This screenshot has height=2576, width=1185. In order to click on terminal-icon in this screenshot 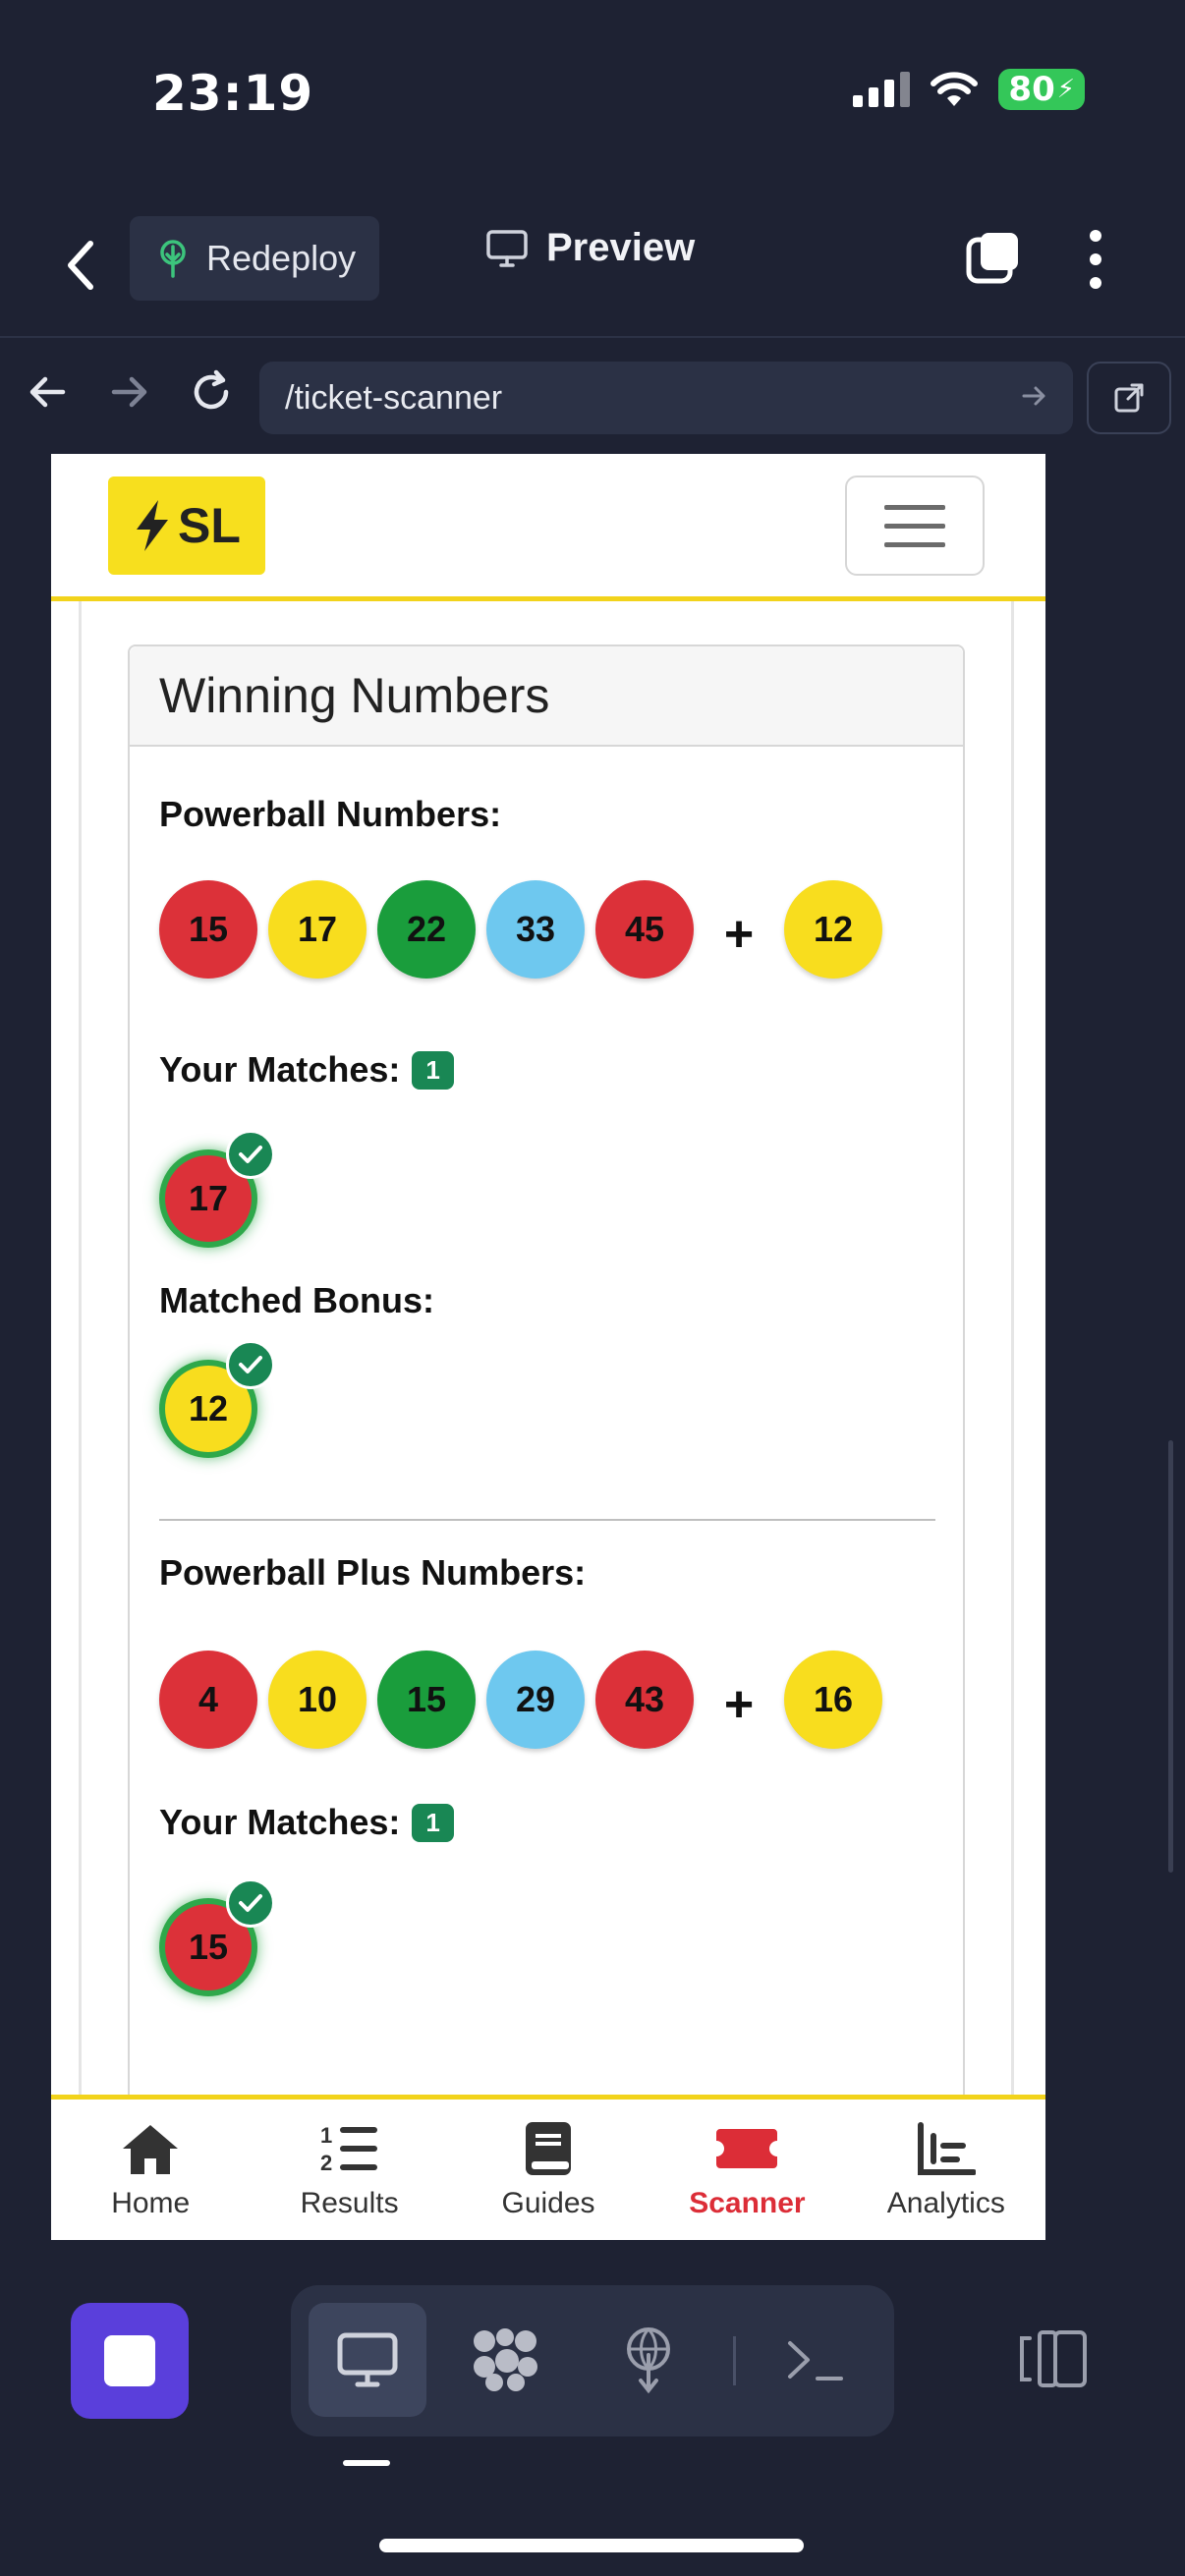, I will do `click(816, 2360)`.